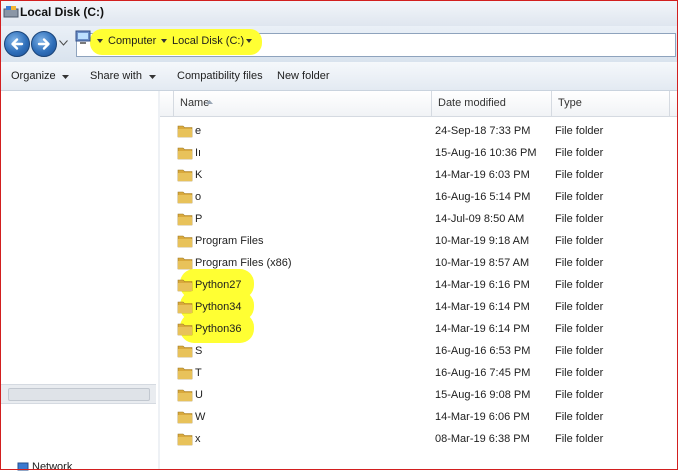 The height and width of the screenshot is (473, 678). Describe the element at coordinates (482, 175) in the screenshot. I see `file-date-modified: 14-Mar-19 6:03 PM` at that location.